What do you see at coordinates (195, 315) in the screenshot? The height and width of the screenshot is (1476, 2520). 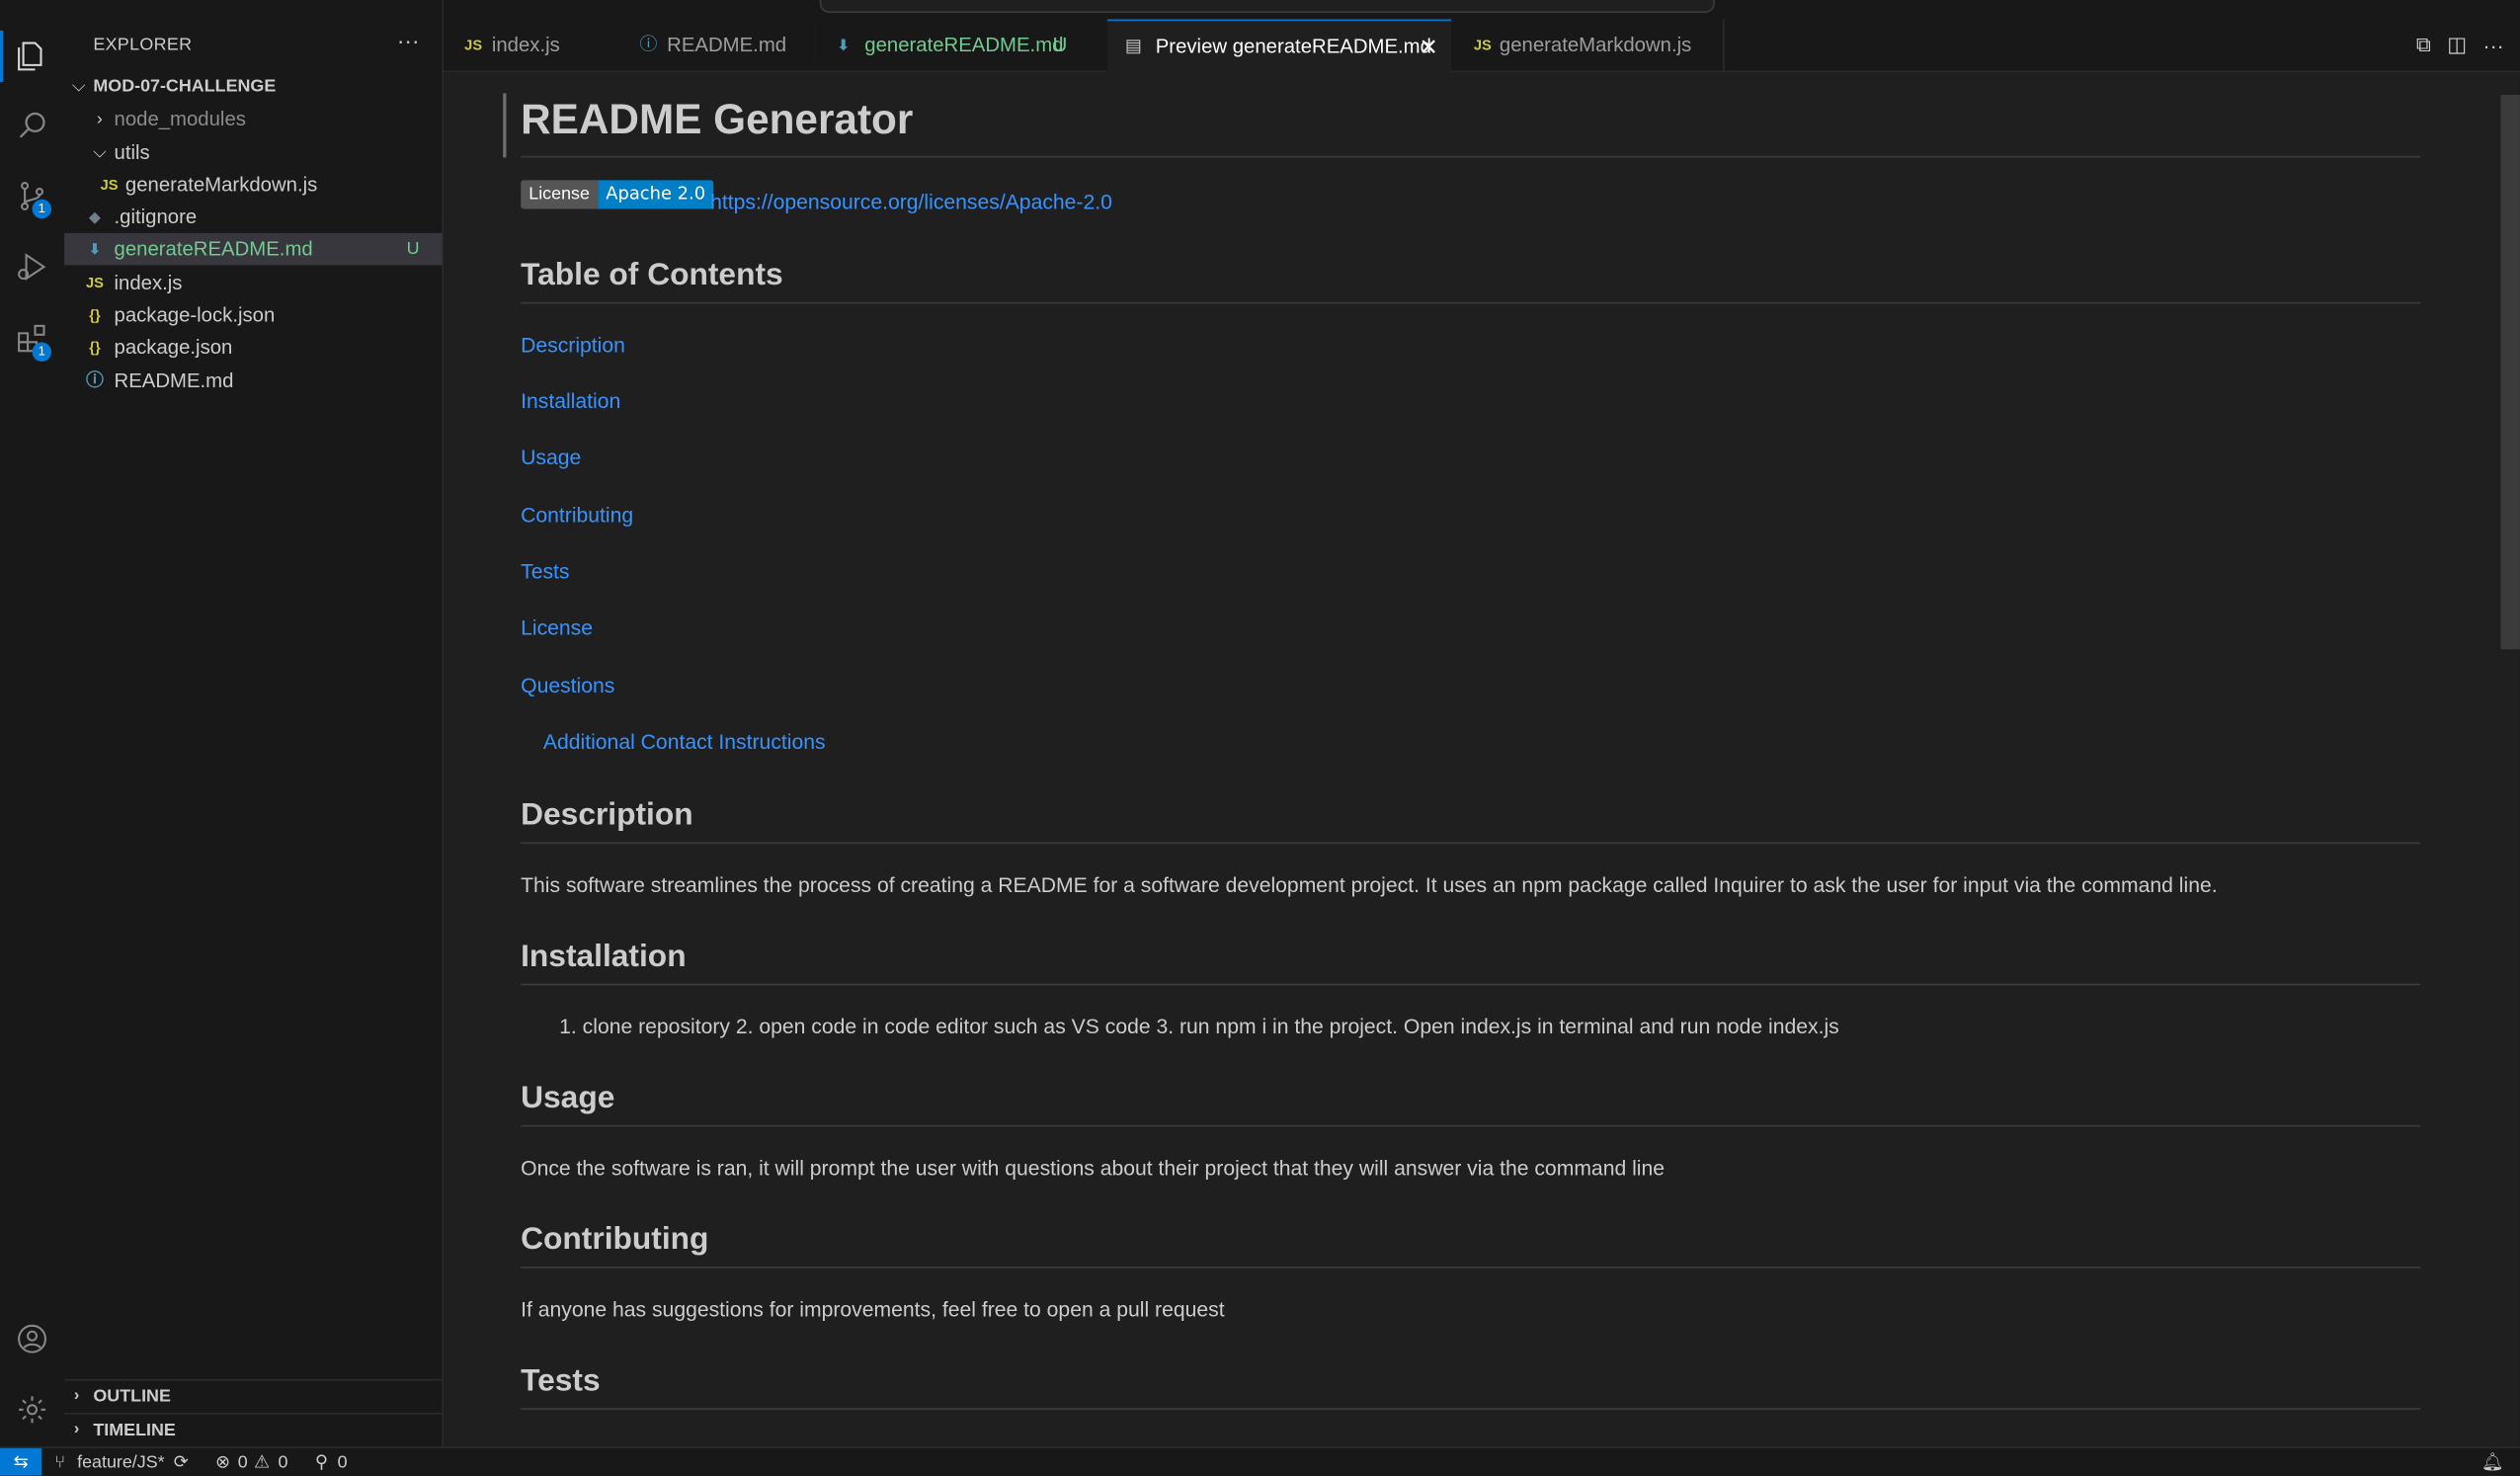 I see `tree-item-label: package-lock.json` at bounding box center [195, 315].